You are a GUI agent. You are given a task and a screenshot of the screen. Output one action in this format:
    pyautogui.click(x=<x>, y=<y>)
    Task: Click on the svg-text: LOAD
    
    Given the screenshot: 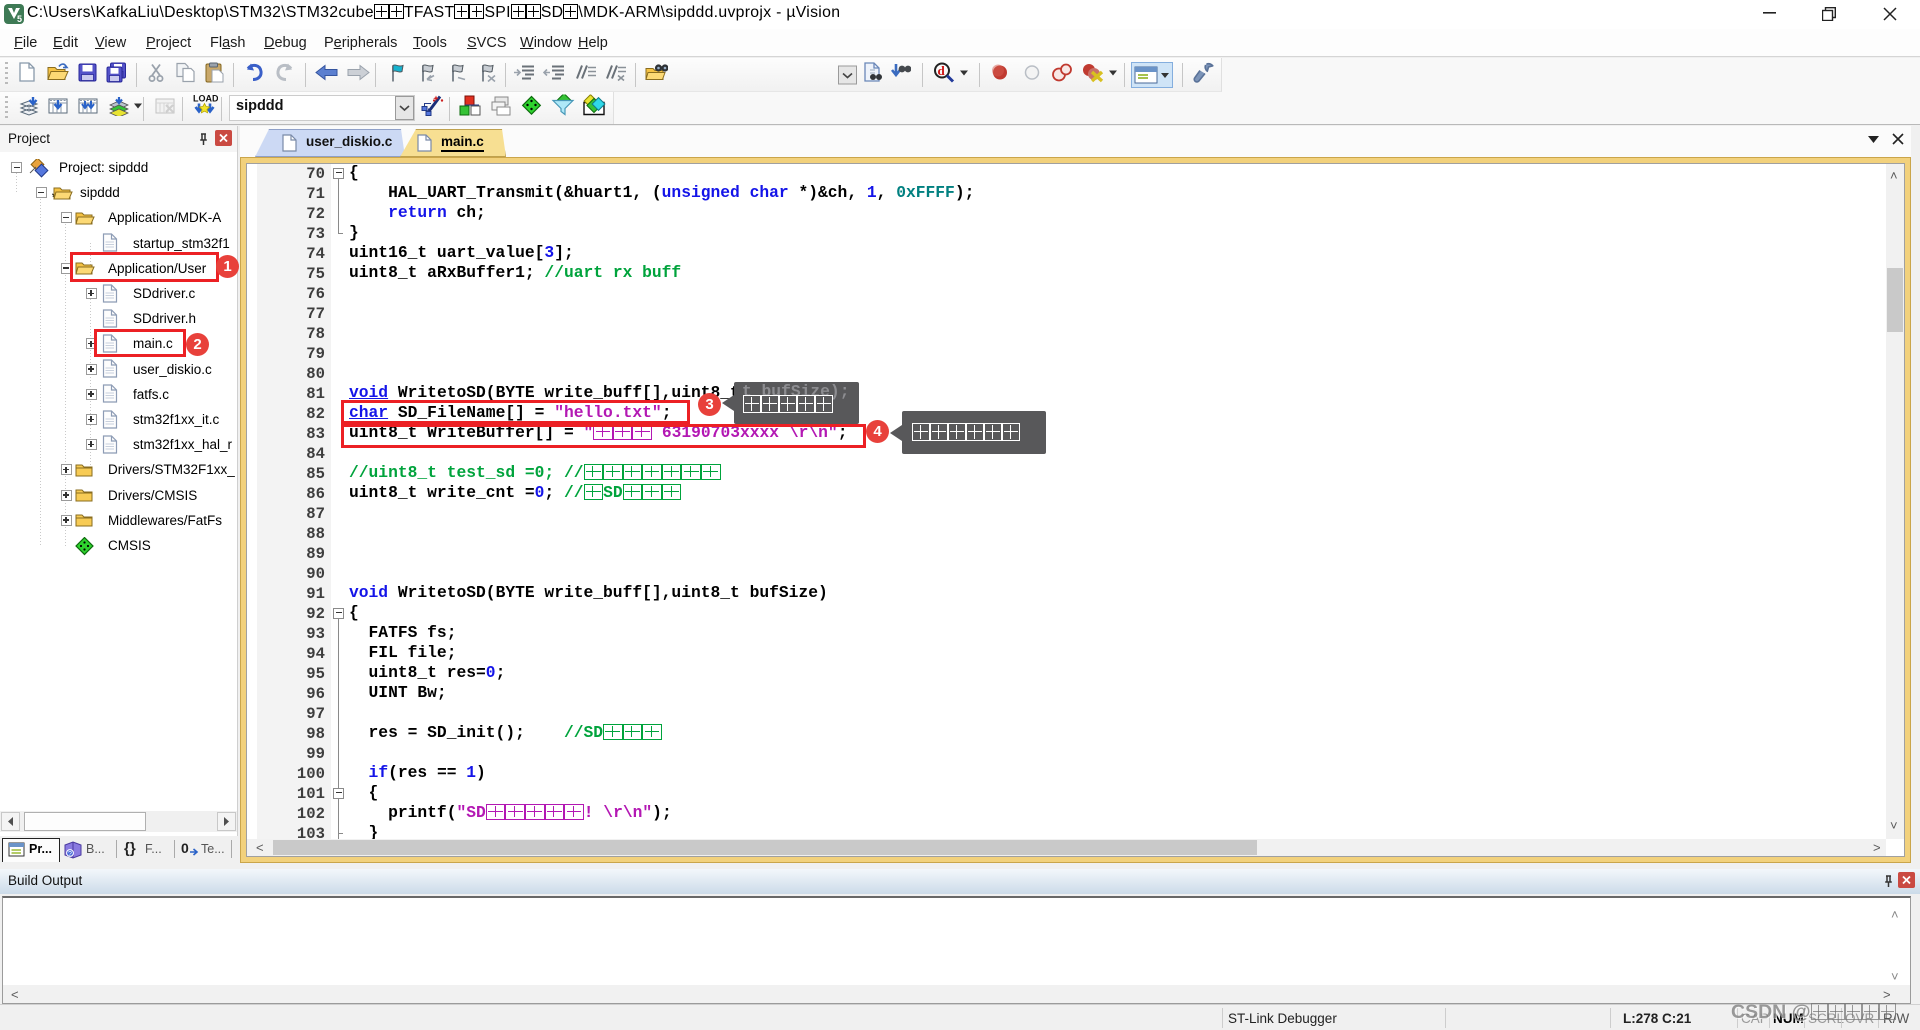 What is the action you would take?
    pyautogui.click(x=205, y=99)
    